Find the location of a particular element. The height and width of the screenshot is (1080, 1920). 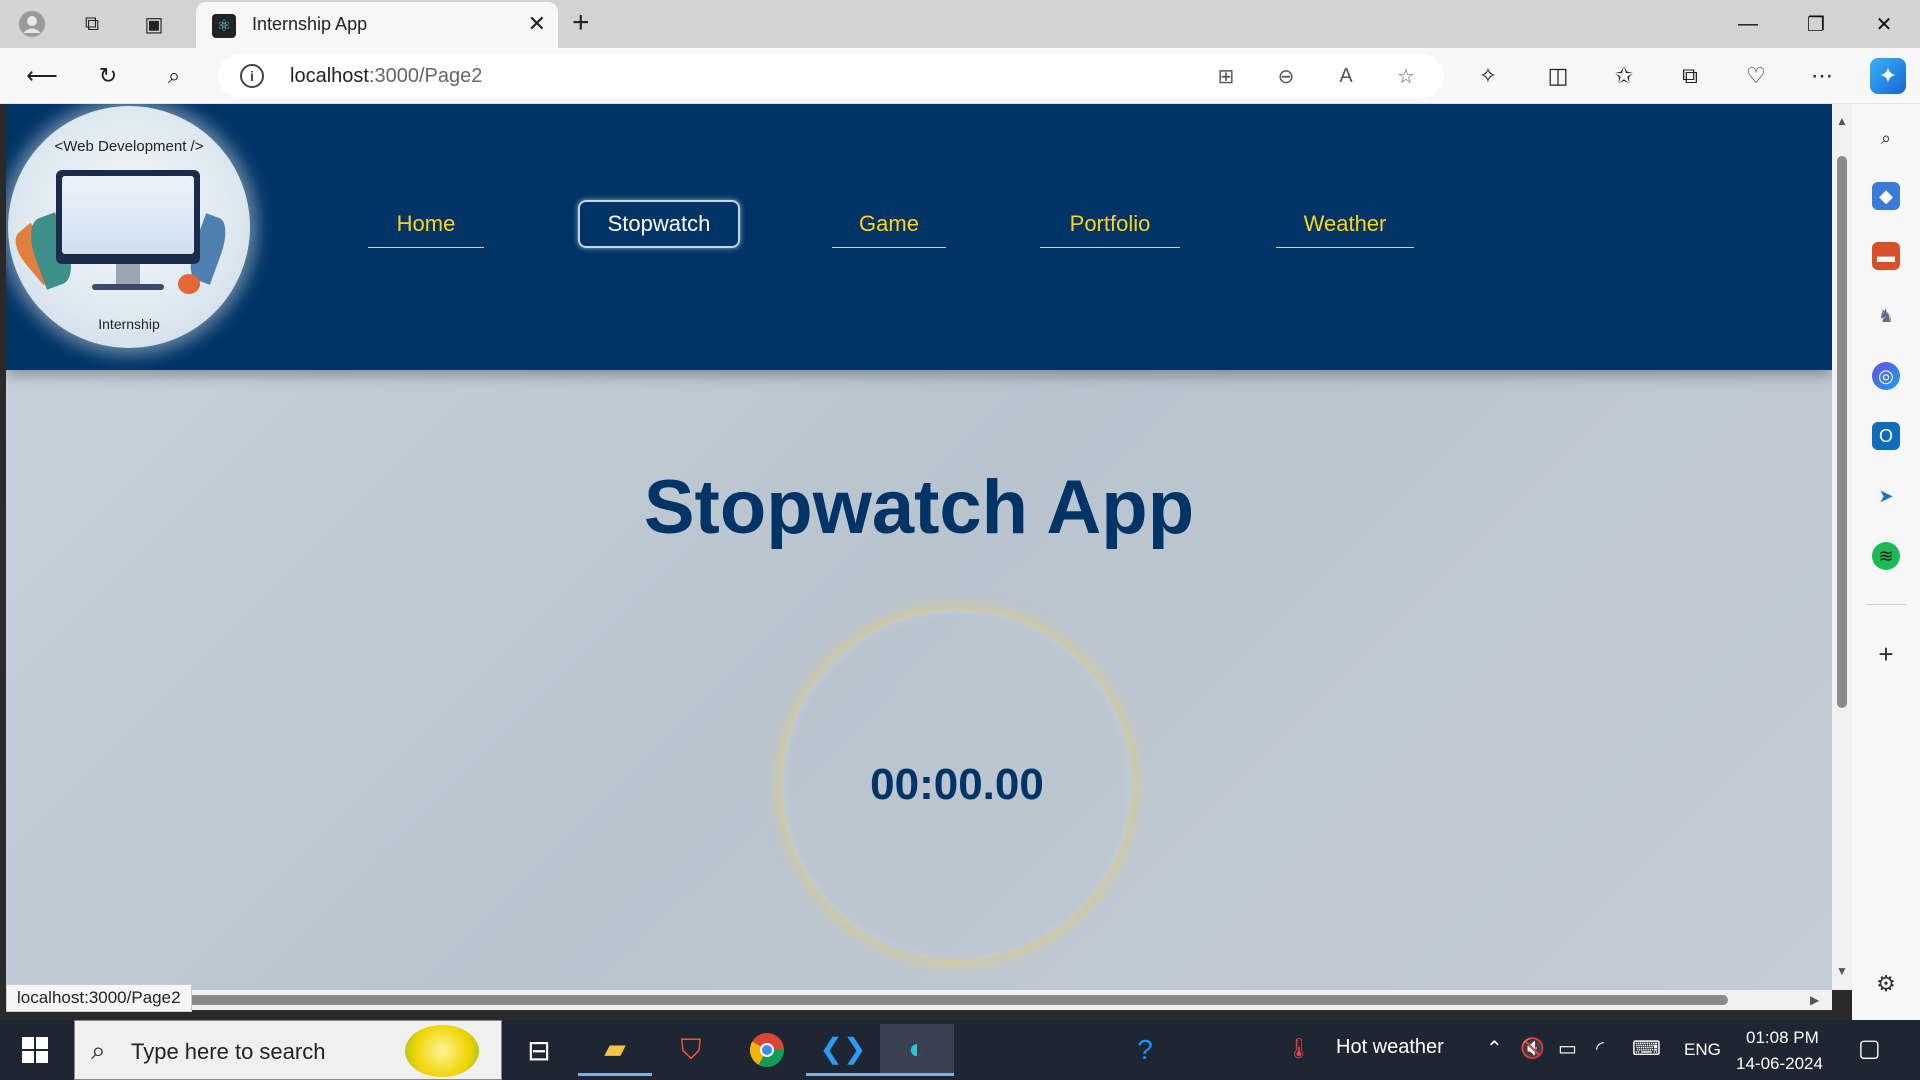

clock-time: 01:08 PM is located at coordinates (1782, 1038).